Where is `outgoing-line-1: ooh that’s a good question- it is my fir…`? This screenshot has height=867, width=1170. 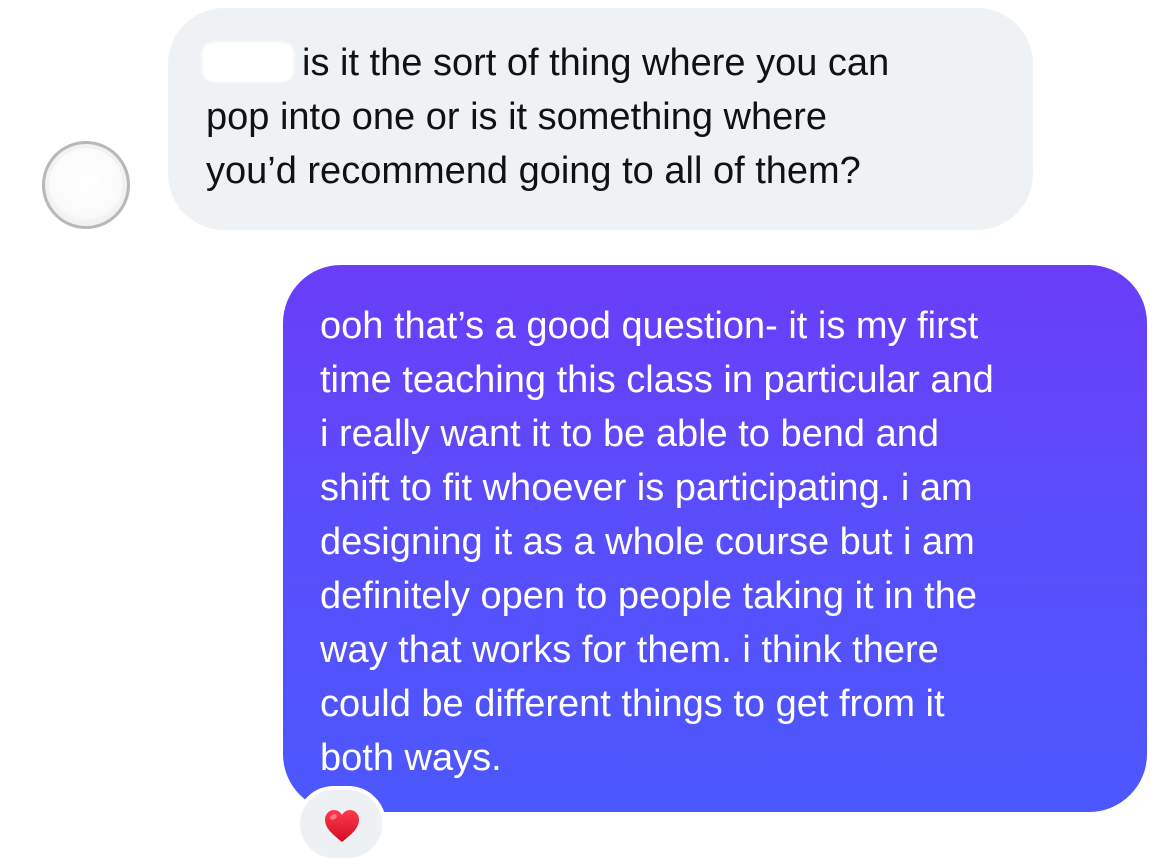 outgoing-line-1: ooh that’s a good question- it is my fir… is located at coordinates (649, 326).